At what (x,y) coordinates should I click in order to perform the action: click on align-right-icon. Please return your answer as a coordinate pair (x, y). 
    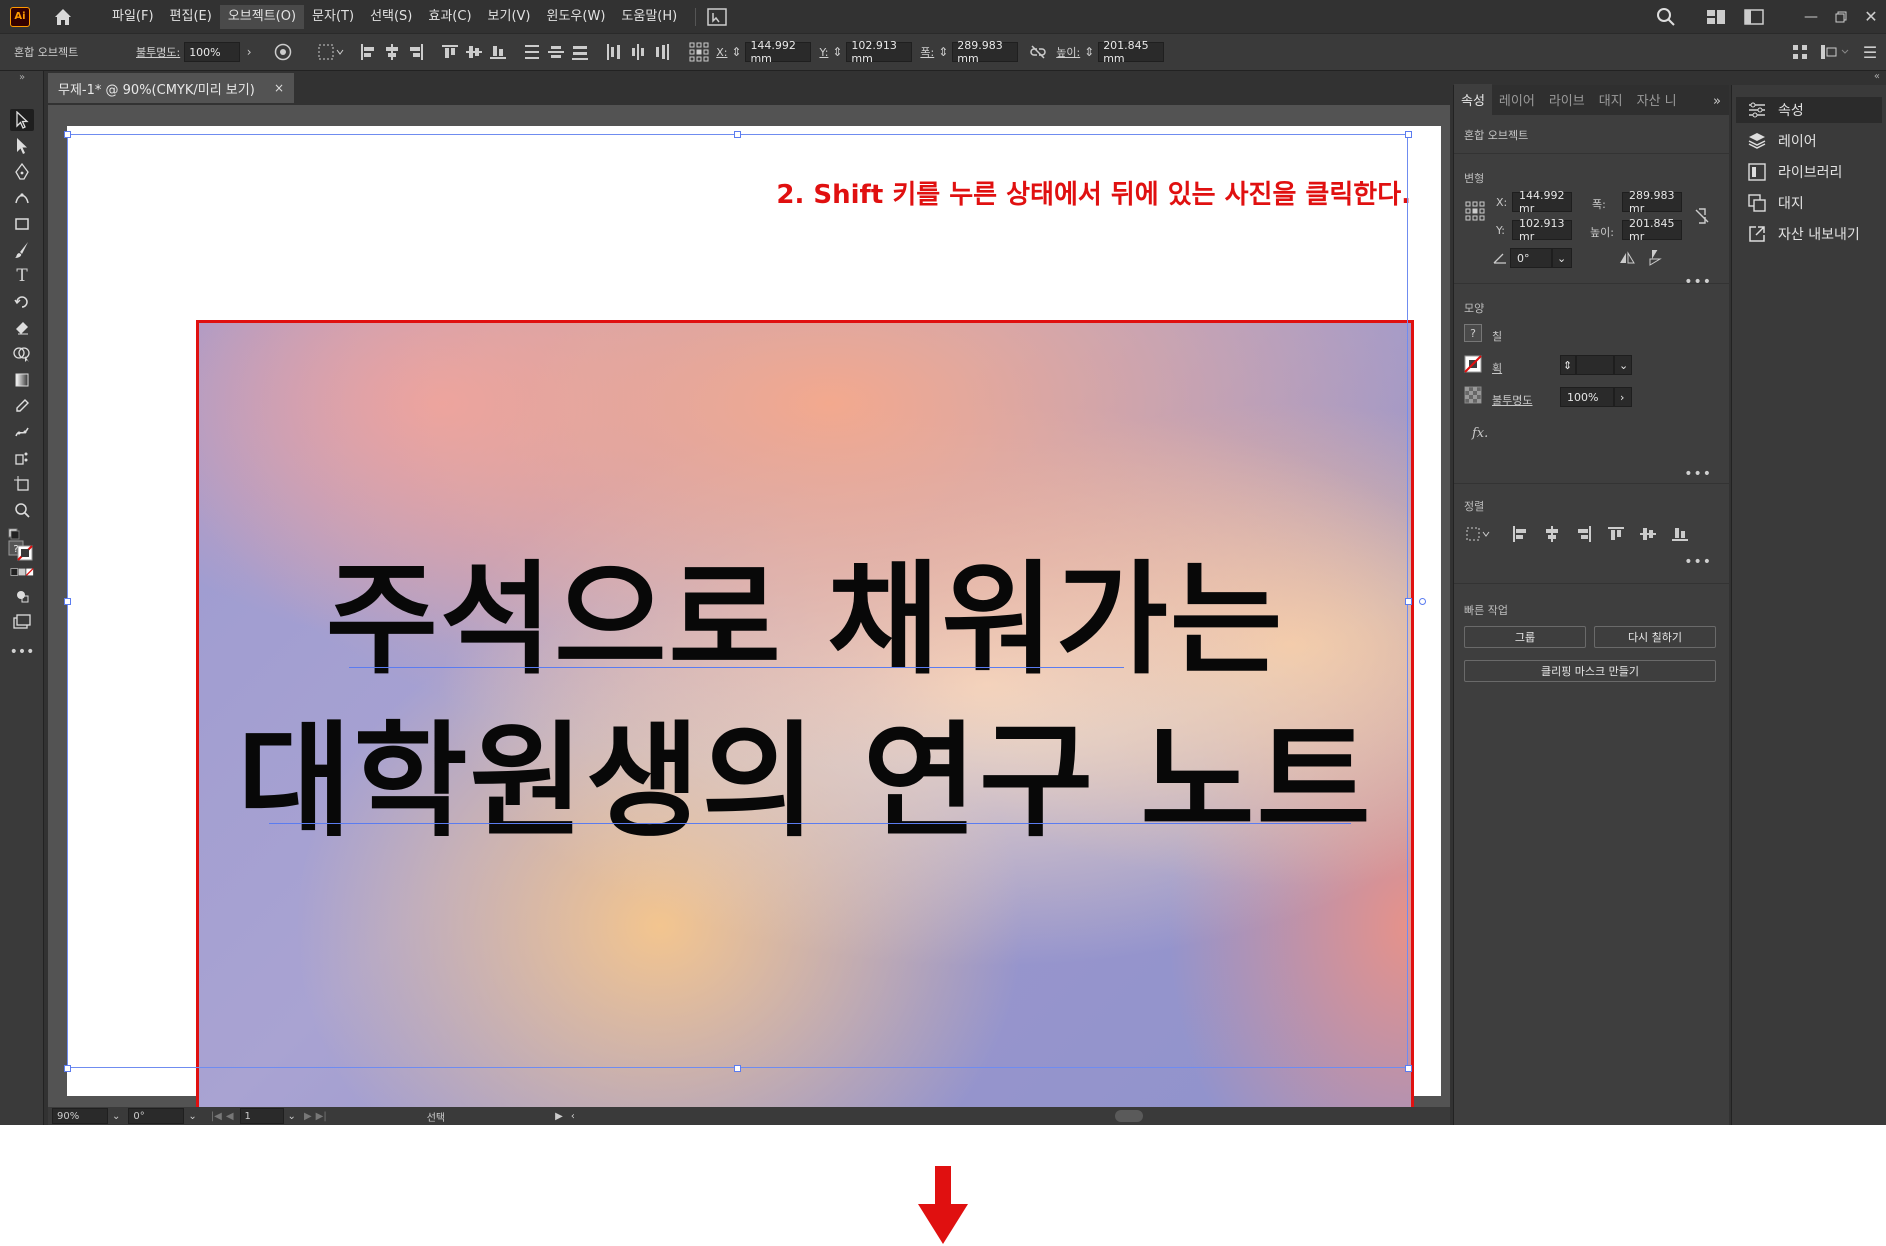
    Looking at the image, I should click on (416, 52).